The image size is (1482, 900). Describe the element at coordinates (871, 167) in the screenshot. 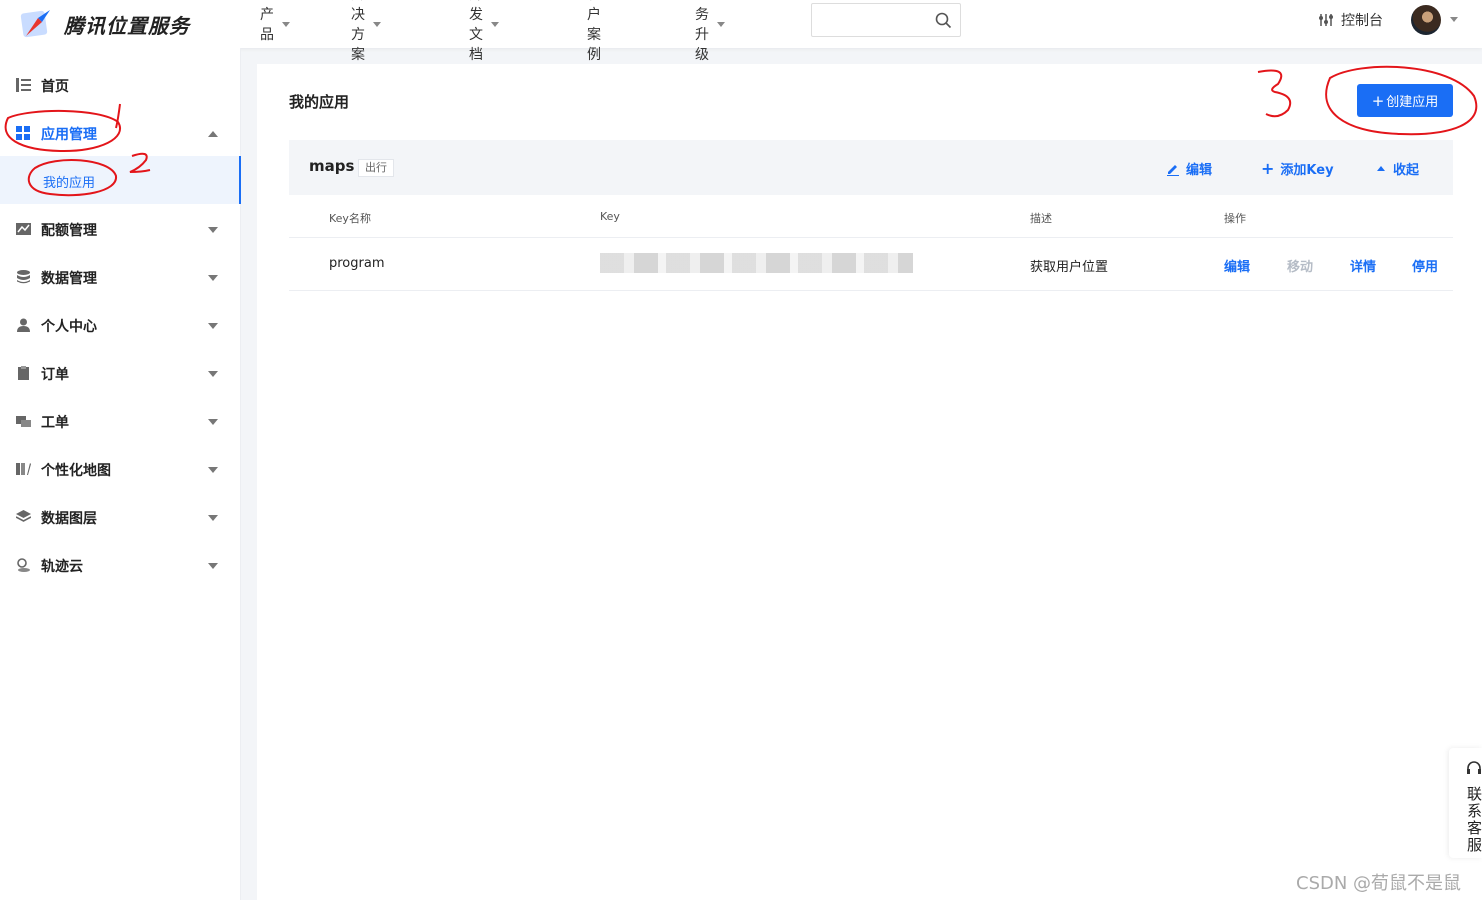

I see `app-group-header: maps 出行 编辑 + 添加Key 收起` at that location.